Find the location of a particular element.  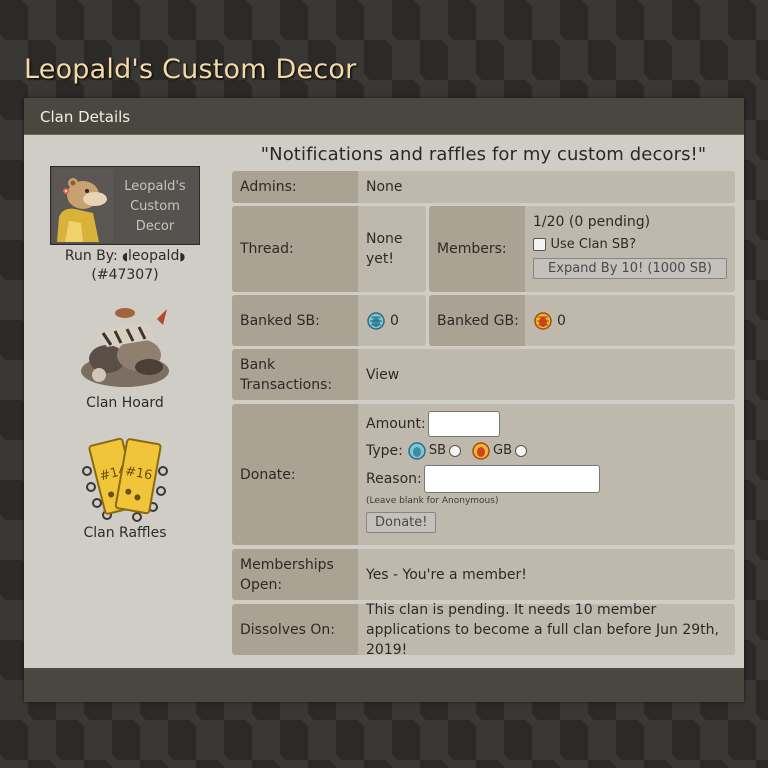

view-transactions-link: View is located at coordinates (382, 375).